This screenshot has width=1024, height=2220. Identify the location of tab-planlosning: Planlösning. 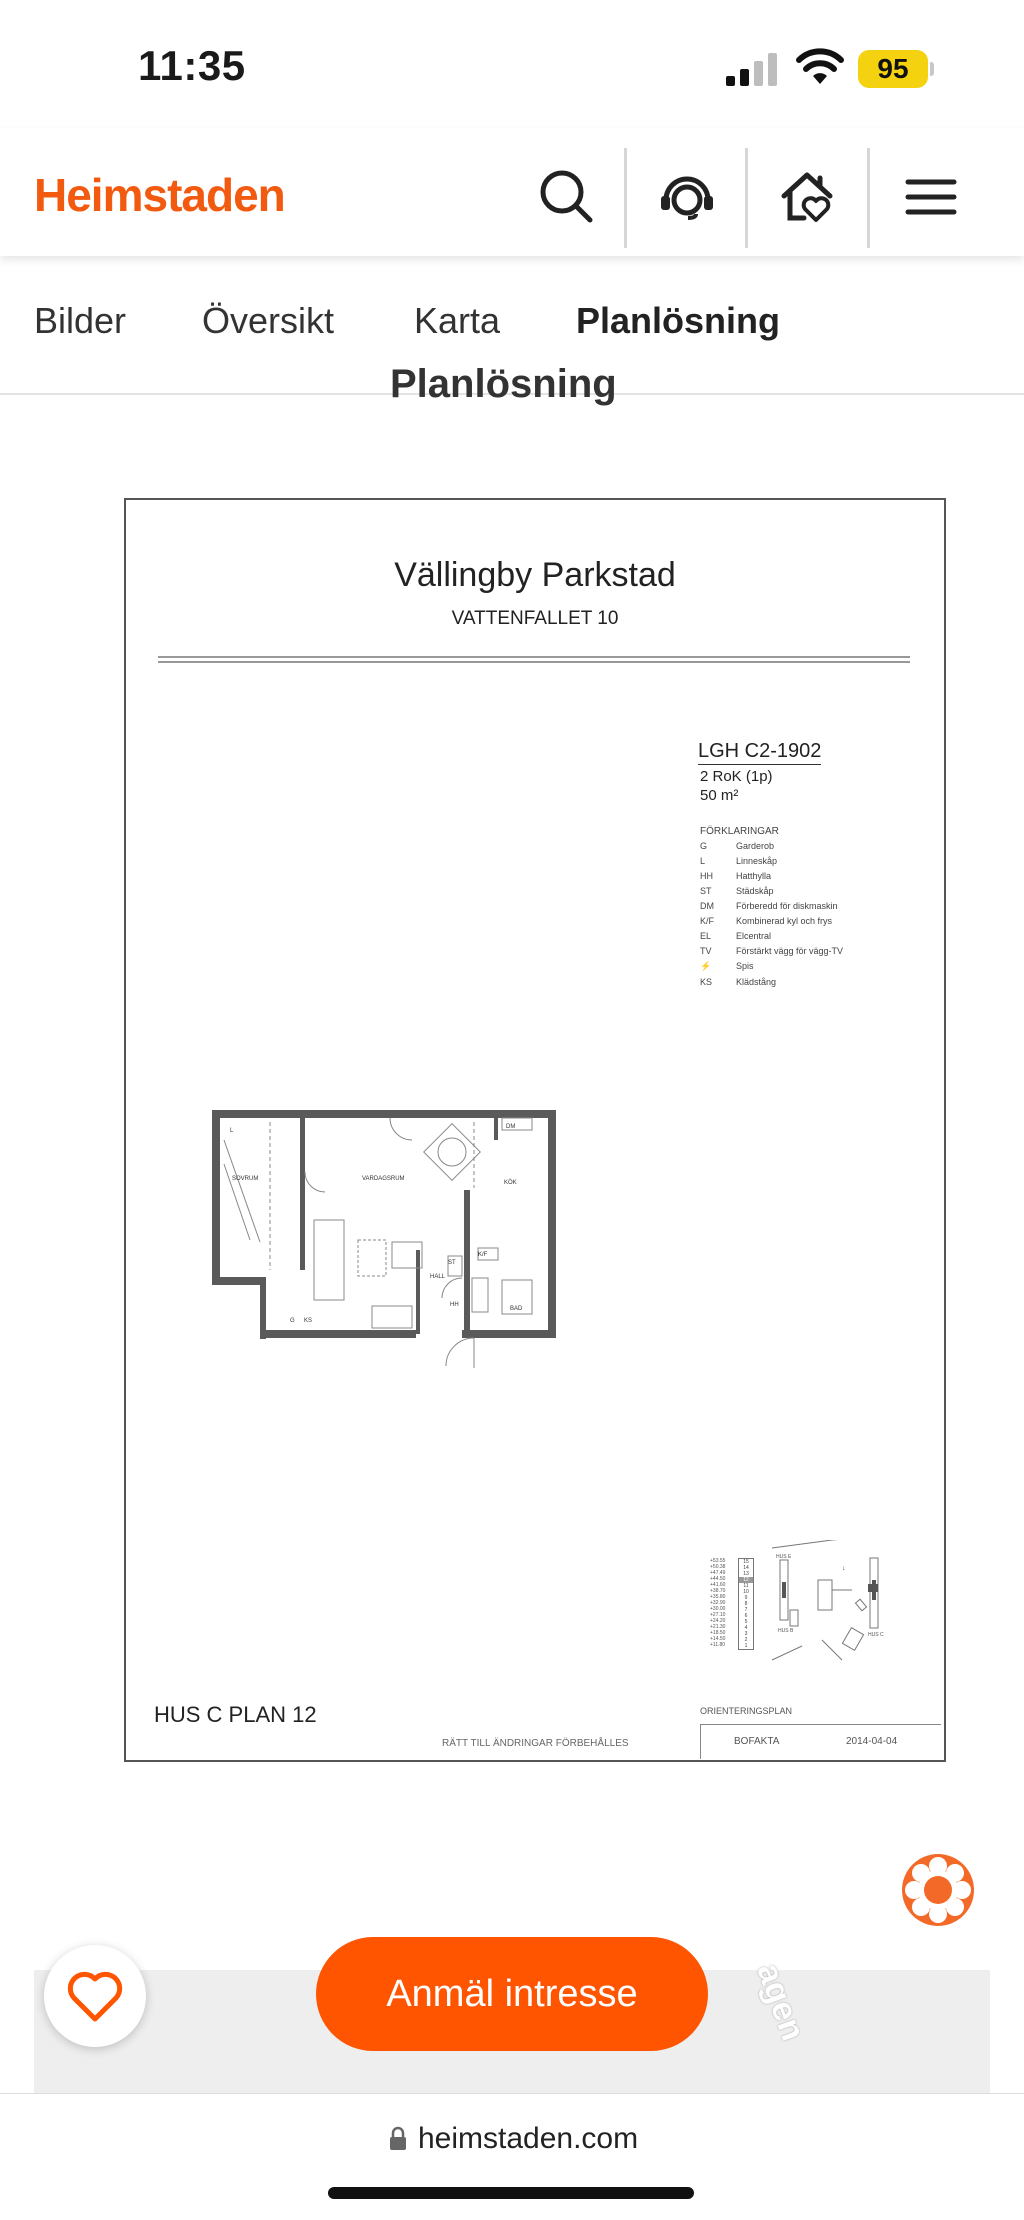
(678, 321).